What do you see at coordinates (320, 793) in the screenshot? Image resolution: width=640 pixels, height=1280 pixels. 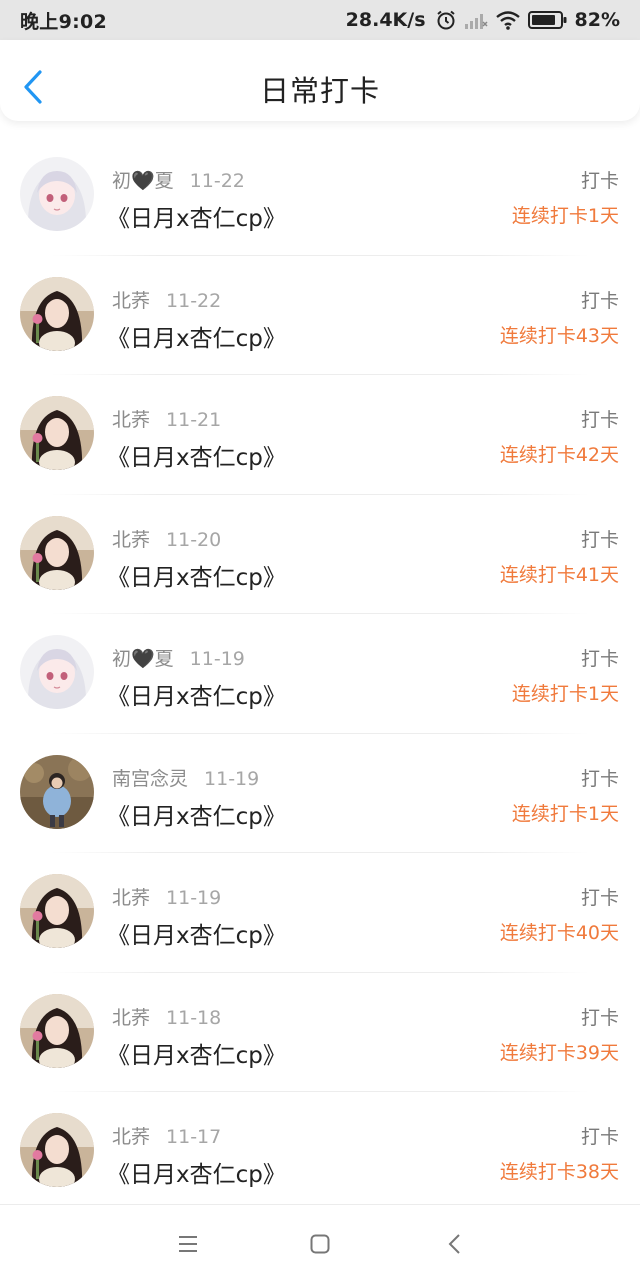 I see `checkin-row: 南宫念灵 11-19 《日月x杏仁cp》 打卡连续打卡1天` at bounding box center [320, 793].